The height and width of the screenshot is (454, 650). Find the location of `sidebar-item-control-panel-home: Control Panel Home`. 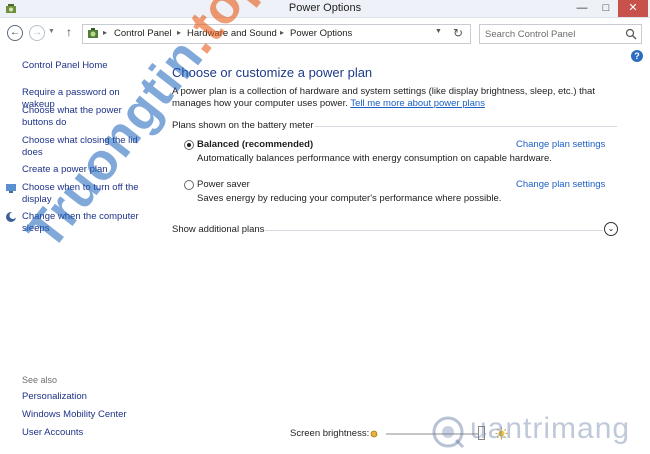

sidebar-item-control-panel-home: Control Panel Home is located at coordinates (87, 66).